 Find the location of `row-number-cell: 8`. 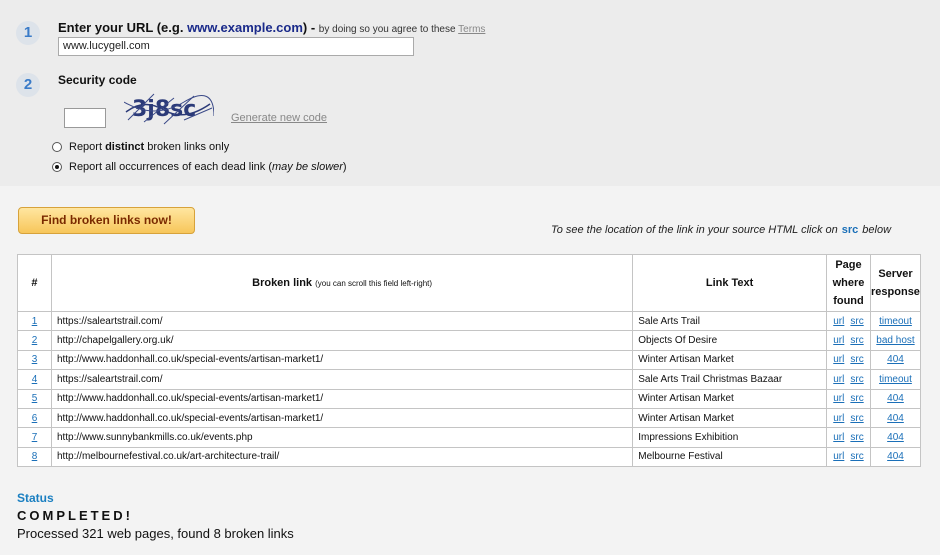

row-number-cell: 8 is located at coordinates (34, 457).